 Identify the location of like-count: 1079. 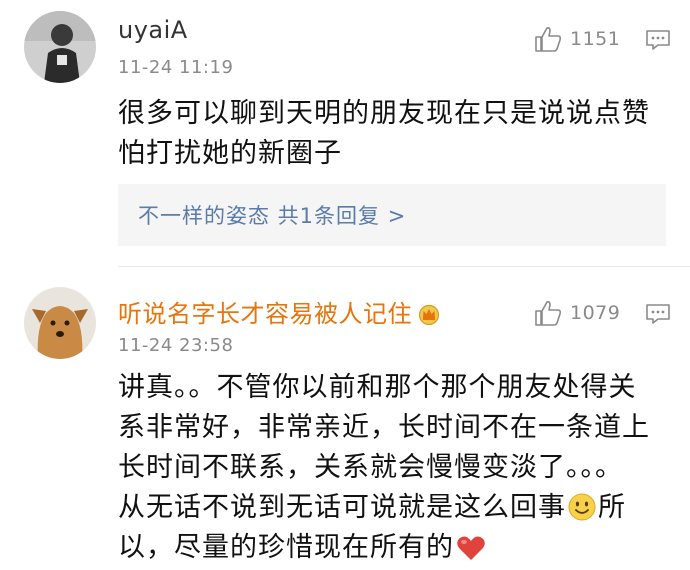
(595, 313).